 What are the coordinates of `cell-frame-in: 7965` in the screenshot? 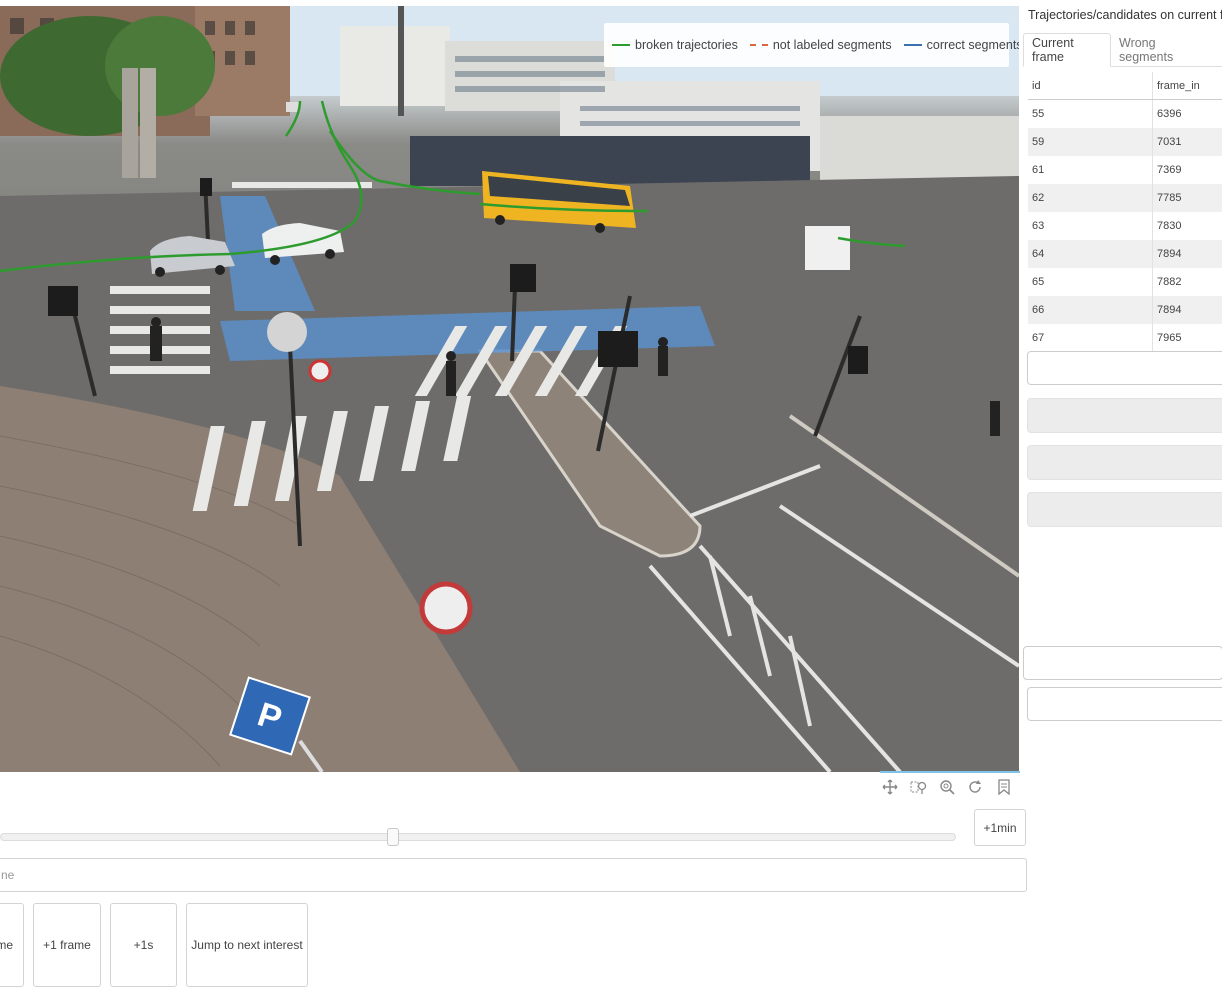 It's located at (1187, 338).